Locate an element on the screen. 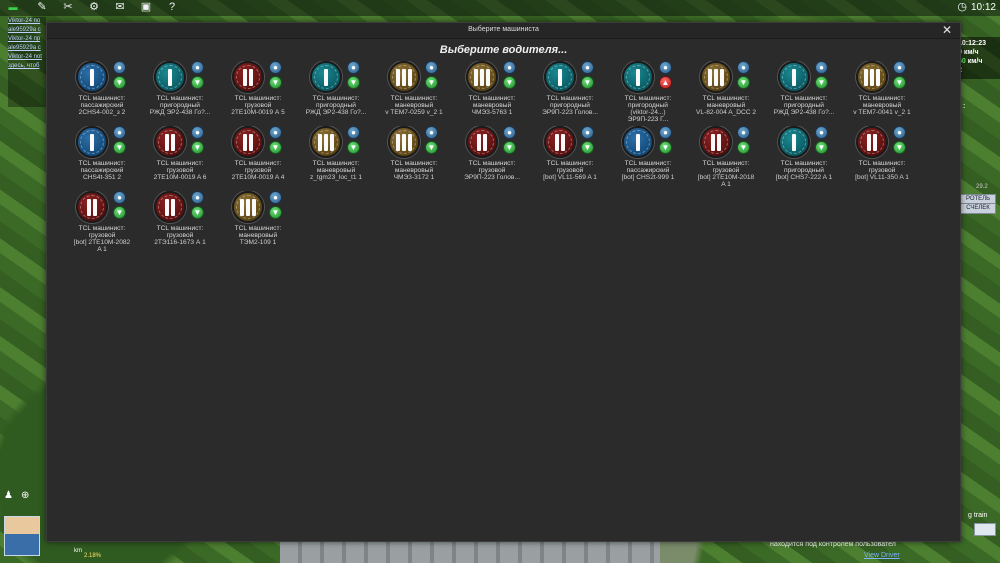 This screenshot has width=1000, height=563. avatar is located at coordinates (22, 536).